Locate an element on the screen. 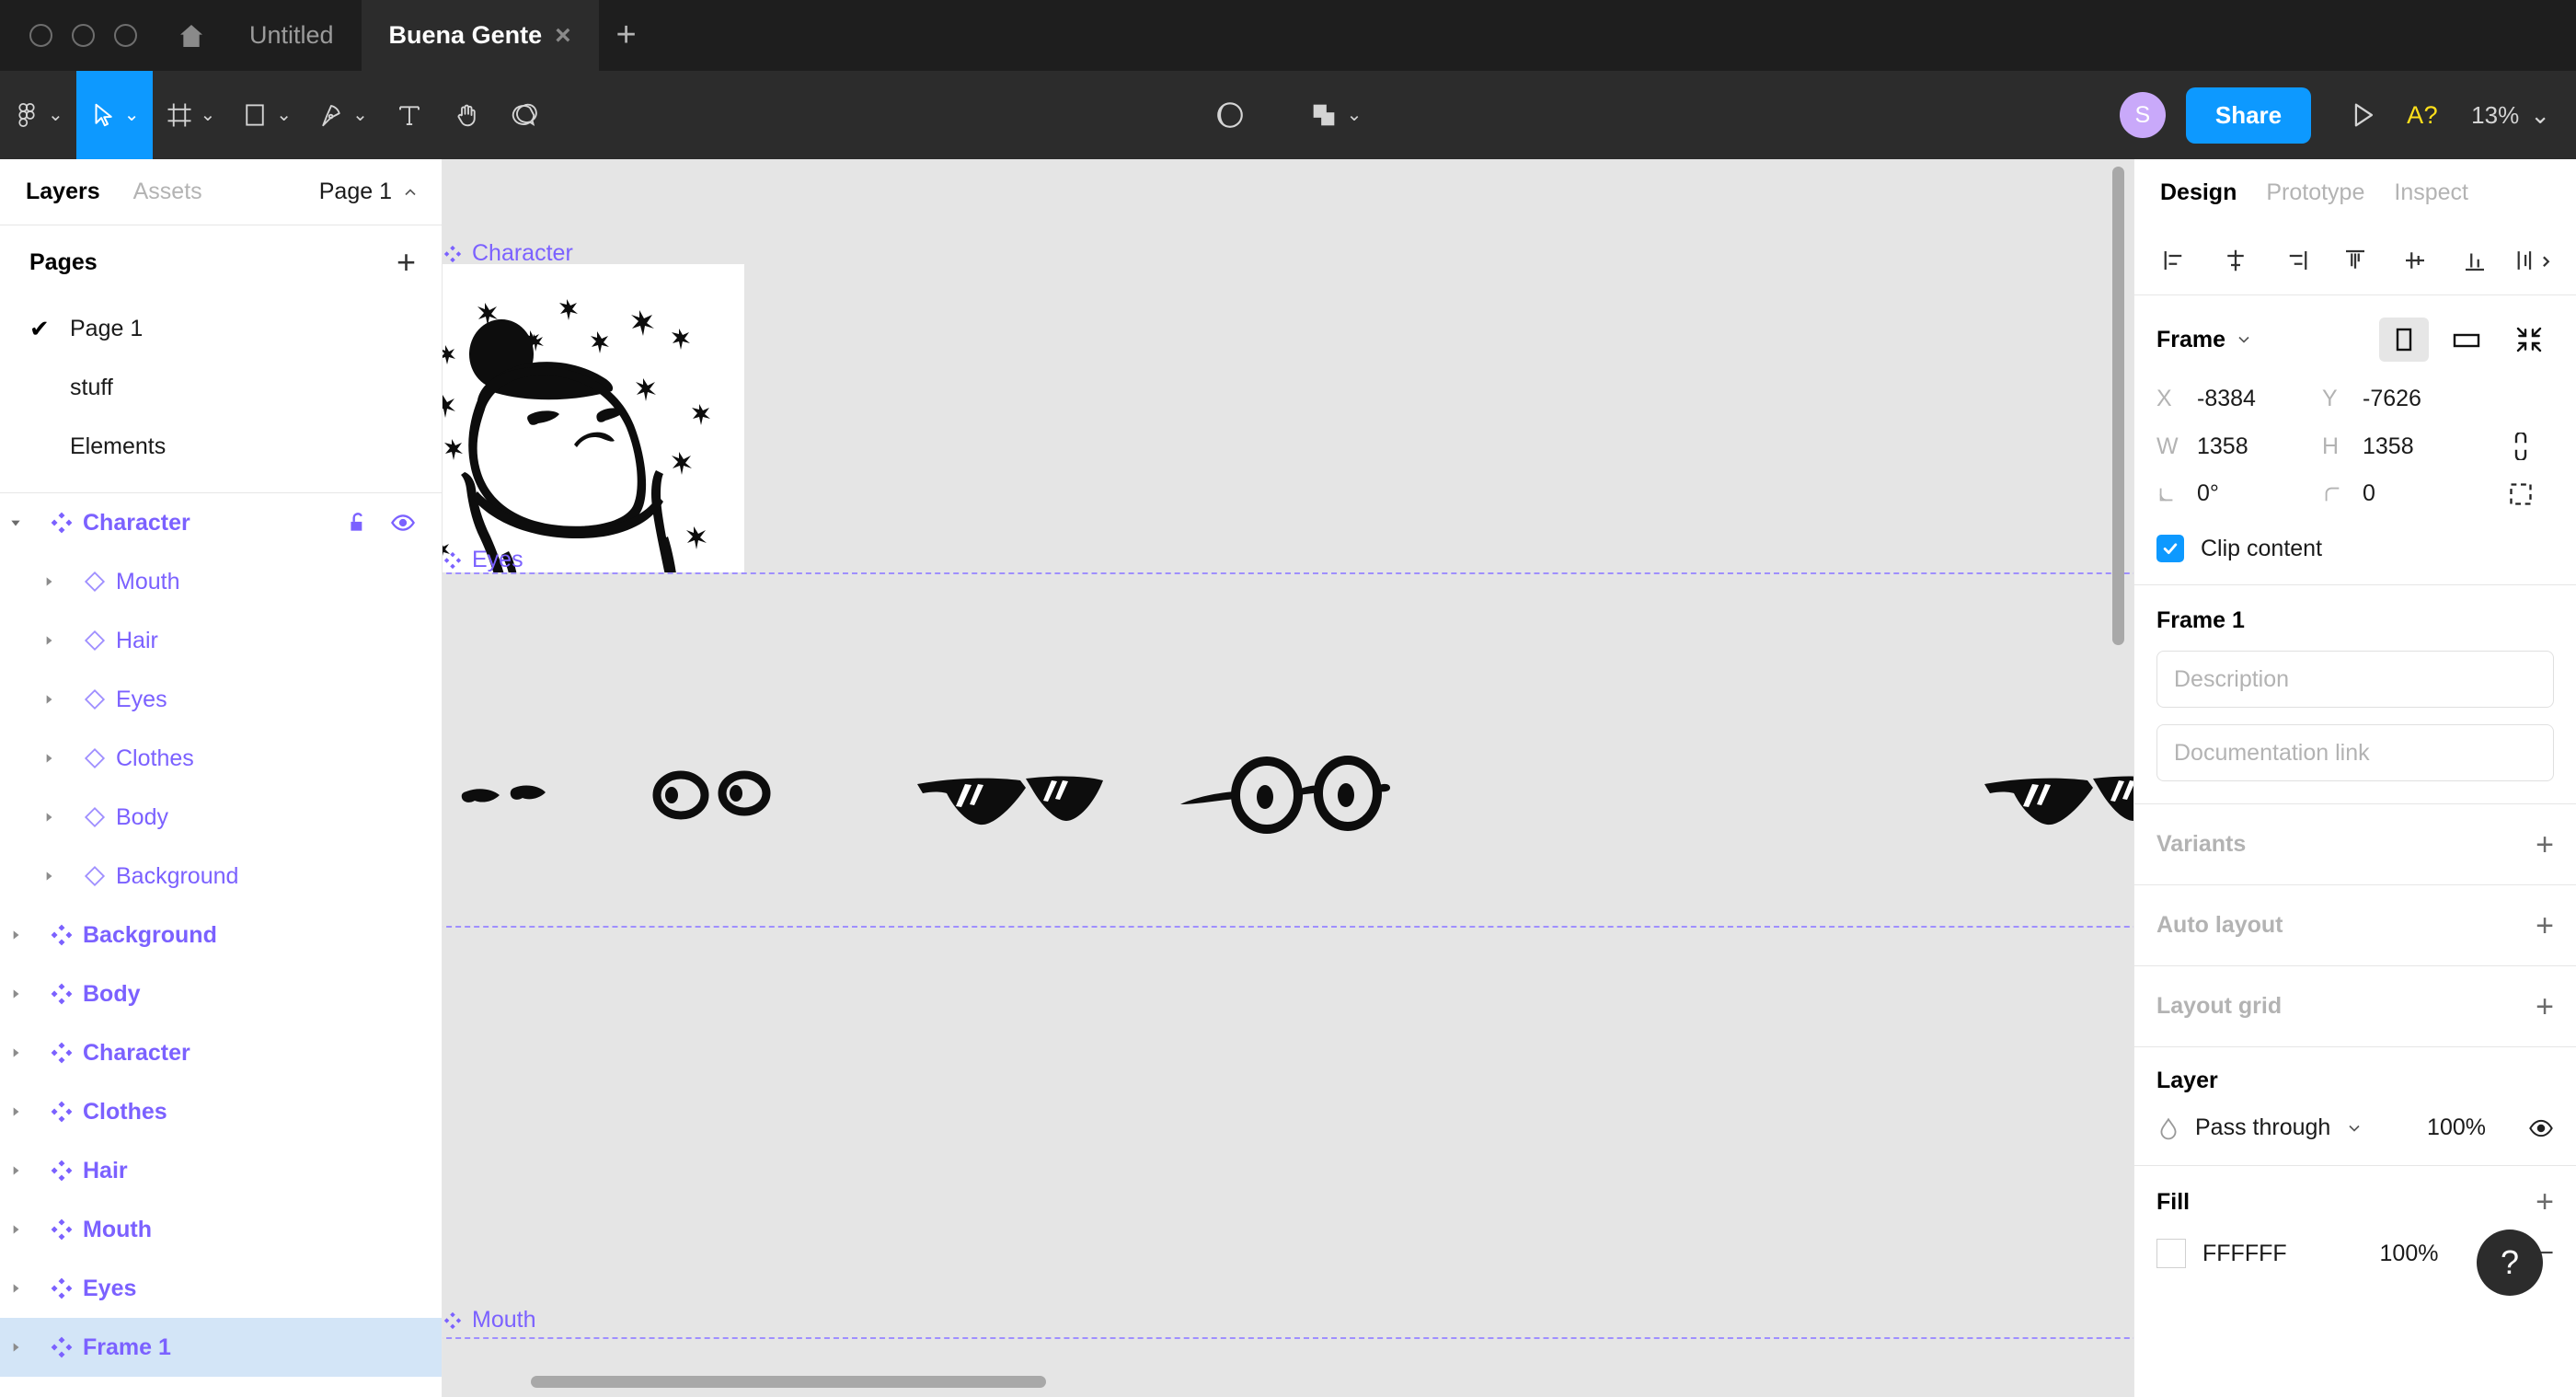  add-variant-button: + is located at coordinates (2545, 844).